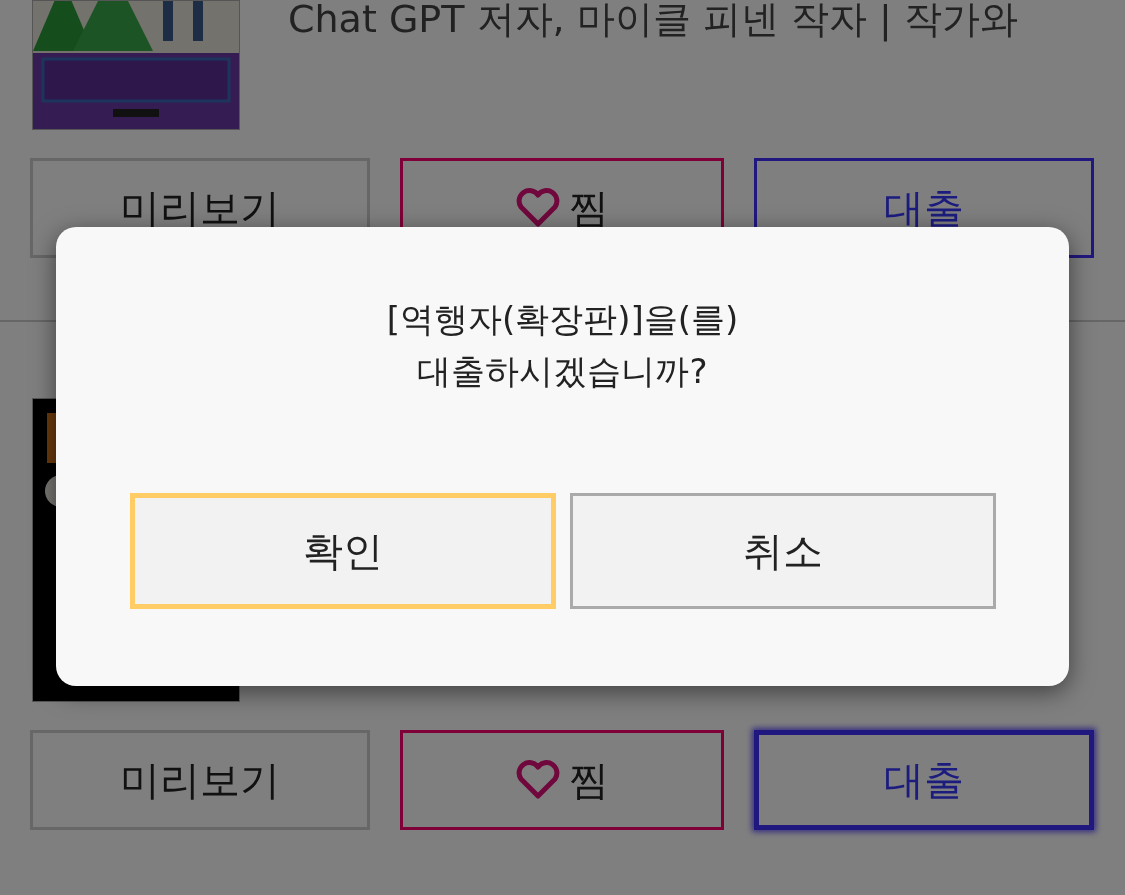 The image size is (1125, 895). Describe the element at coordinates (562, 345) in the screenshot. I see `dialog-message: [역행자(확장판)]을(를) 대출하시겠습니까?` at that location.